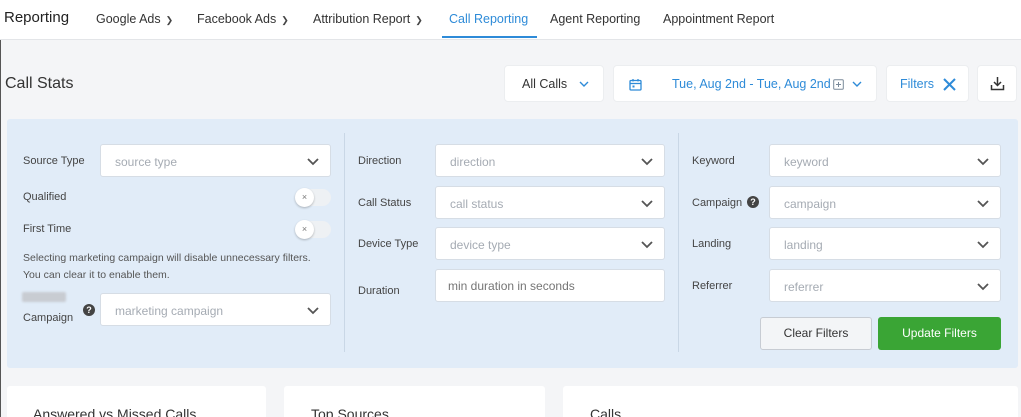  Describe the element at coordinates (388, 244) in the screenshot. I see `device-type-label: Device Type` at that location.